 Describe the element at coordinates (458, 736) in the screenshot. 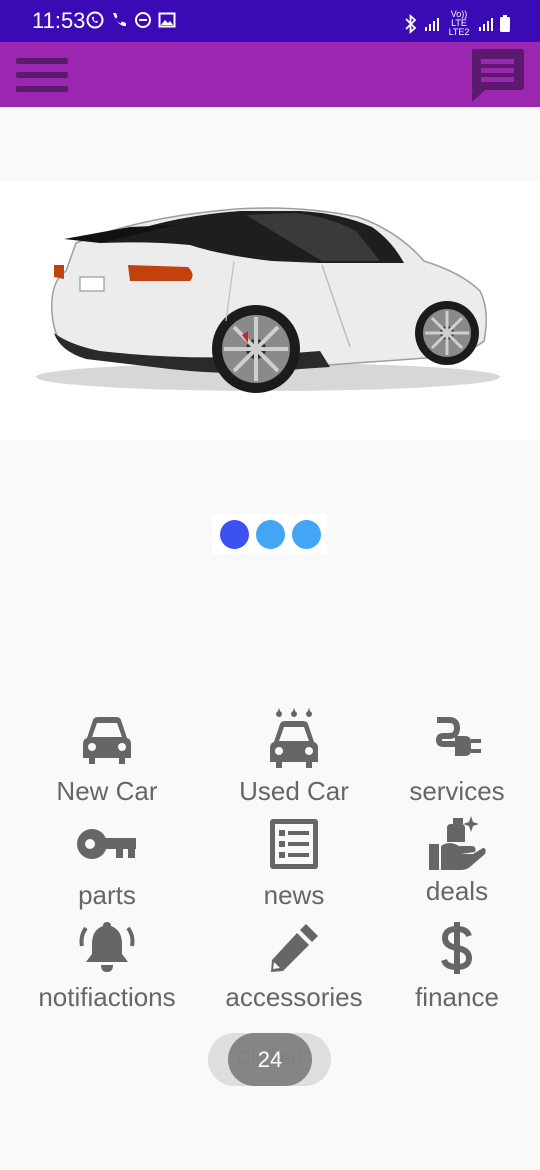

I see `charging-plug-icon` at that location.